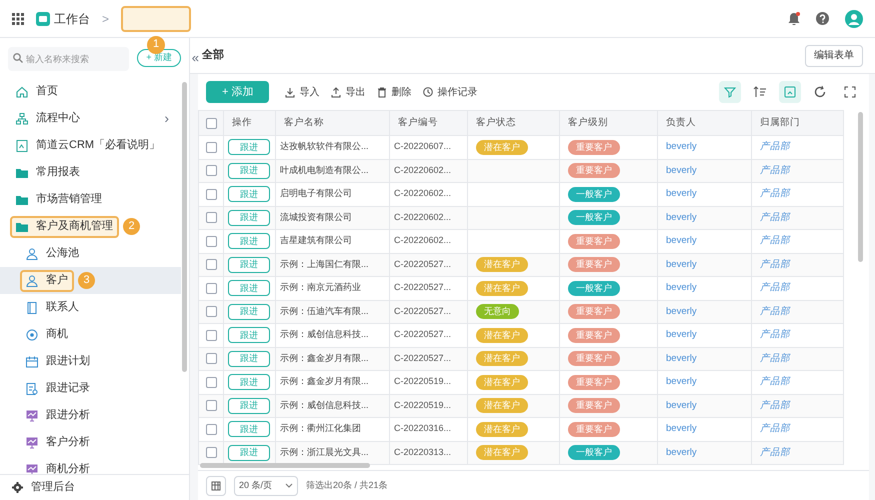  What do you see at coordinates (58, 415) in the screenshot?
I see `sidebar-item: 跟进分析` at bounding box center [58, 415].